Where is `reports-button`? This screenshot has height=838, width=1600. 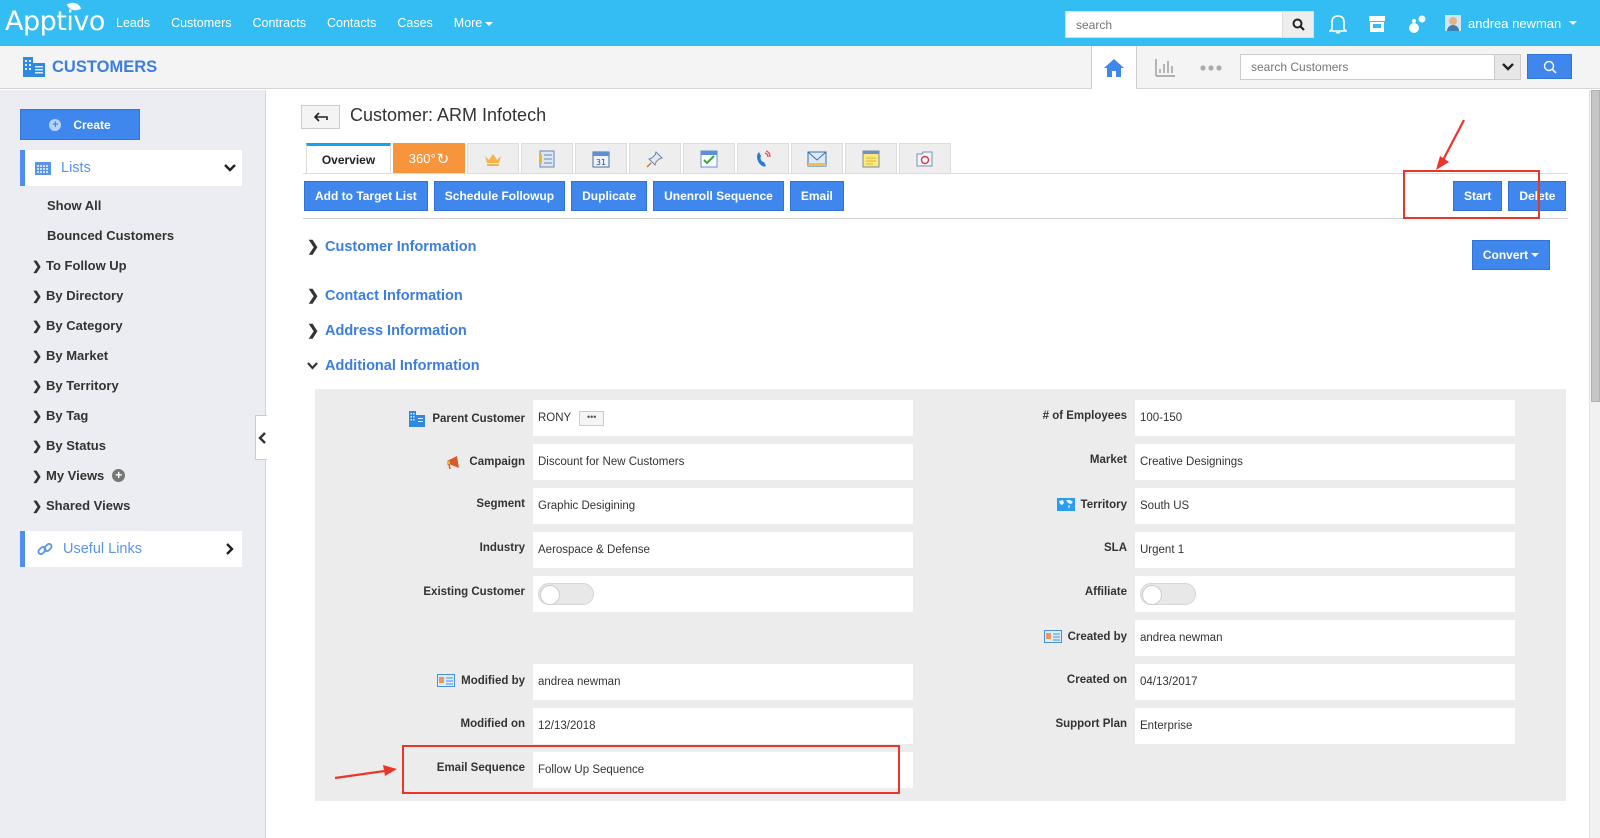
reports-button is located at coordinates (1165, 67).